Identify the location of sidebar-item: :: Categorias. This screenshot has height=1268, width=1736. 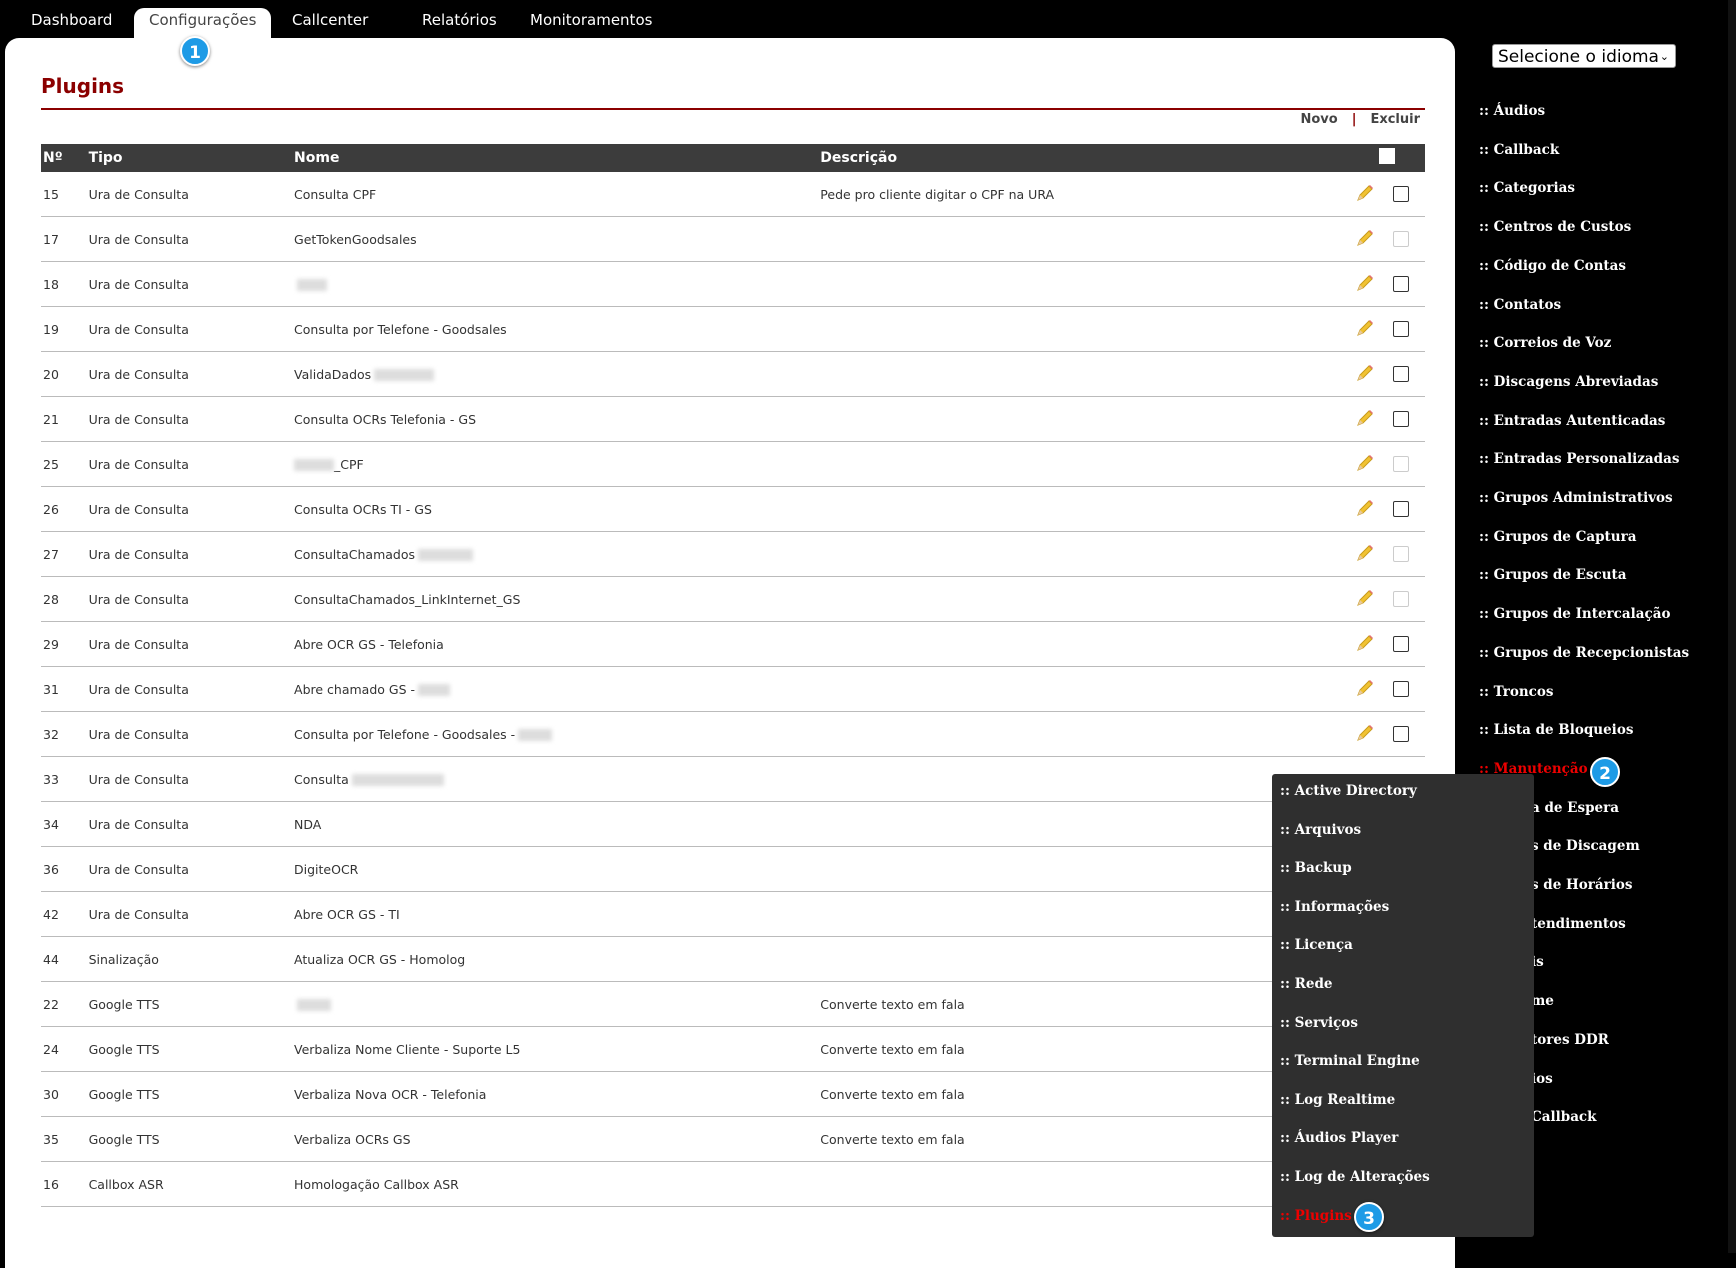
(1527, 188).